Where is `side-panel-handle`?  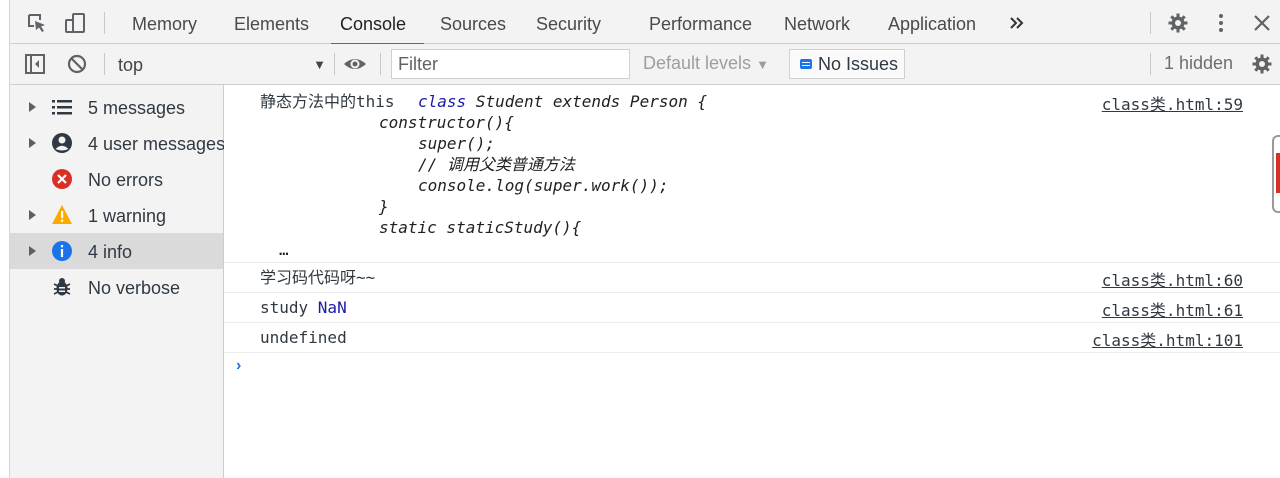
side-panel-handle is located at coordinates (1276, 174).